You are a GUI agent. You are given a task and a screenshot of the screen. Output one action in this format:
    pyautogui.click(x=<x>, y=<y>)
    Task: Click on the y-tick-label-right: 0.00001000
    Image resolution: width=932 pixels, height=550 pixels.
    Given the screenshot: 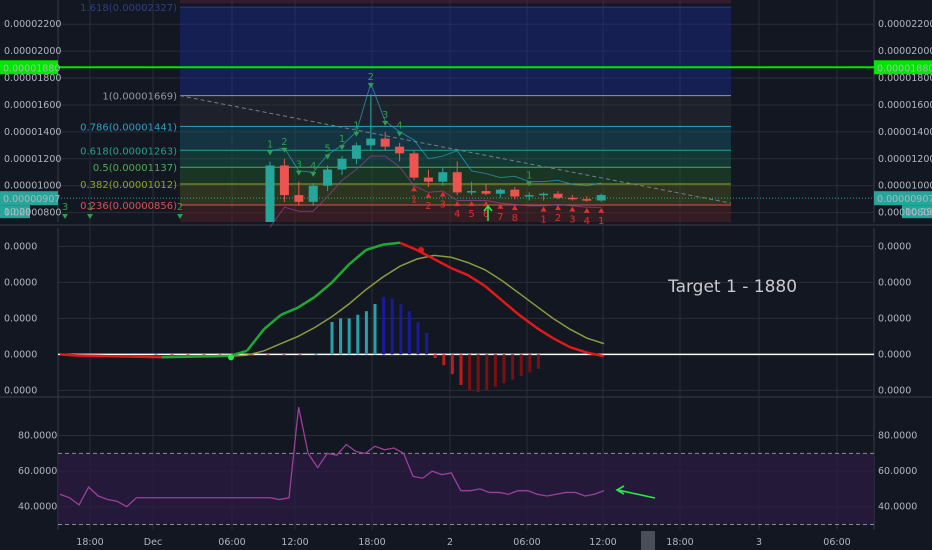 What is the action you would take?
    pyautogui.click(x=905, y=186)
    